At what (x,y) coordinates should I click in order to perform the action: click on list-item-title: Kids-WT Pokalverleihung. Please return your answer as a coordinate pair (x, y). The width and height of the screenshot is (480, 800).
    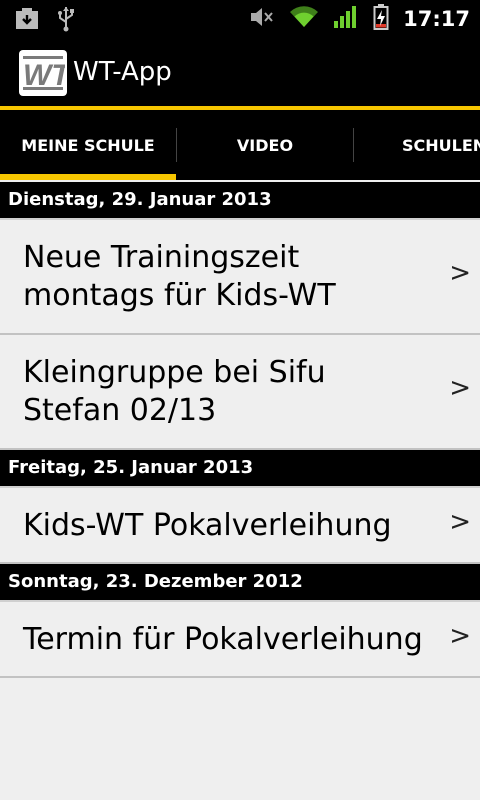
    Looking at the image, I should click on (207, 525).